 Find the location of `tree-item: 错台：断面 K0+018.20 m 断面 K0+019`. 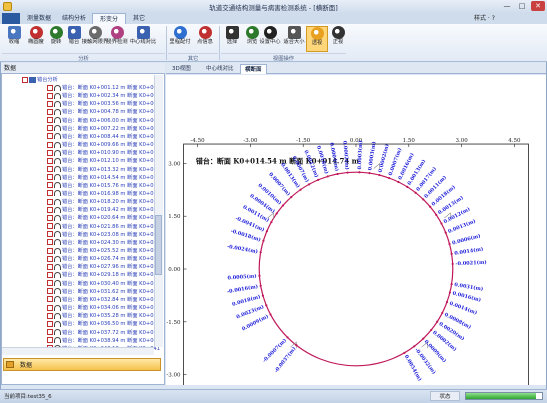

tree-item: 错台：断面 K0+018.20 m 断面 K0+019 is located at coordinates (103, 202).